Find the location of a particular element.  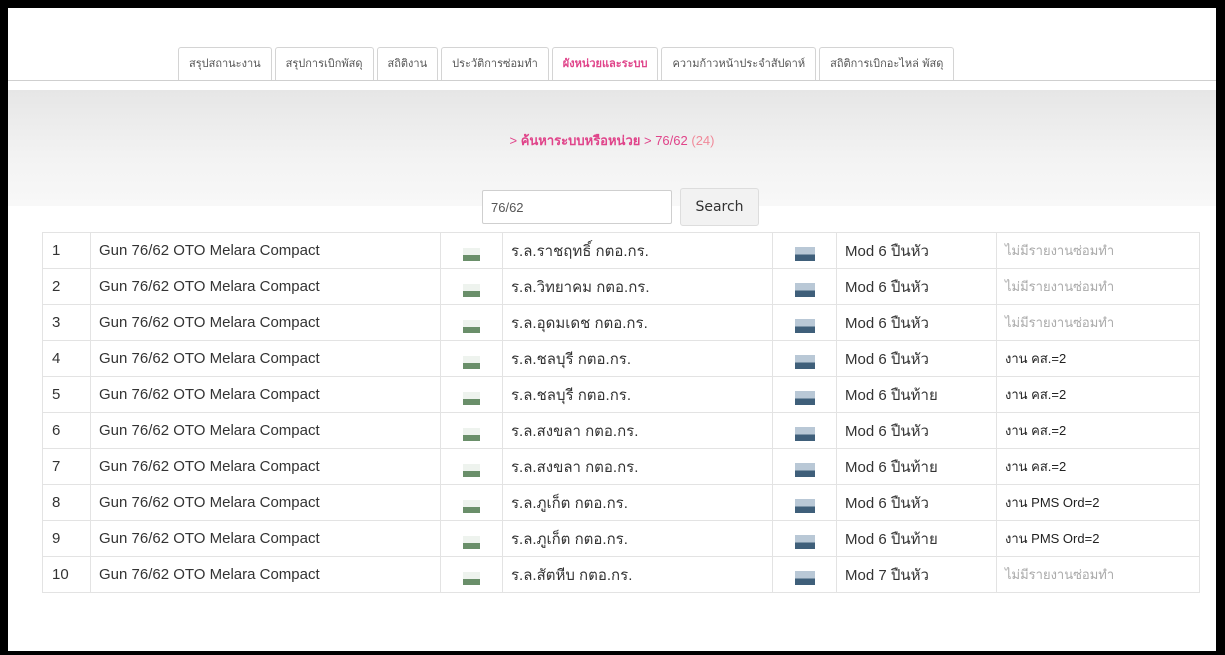

search-button: Search is located at coordinates (719, 207).